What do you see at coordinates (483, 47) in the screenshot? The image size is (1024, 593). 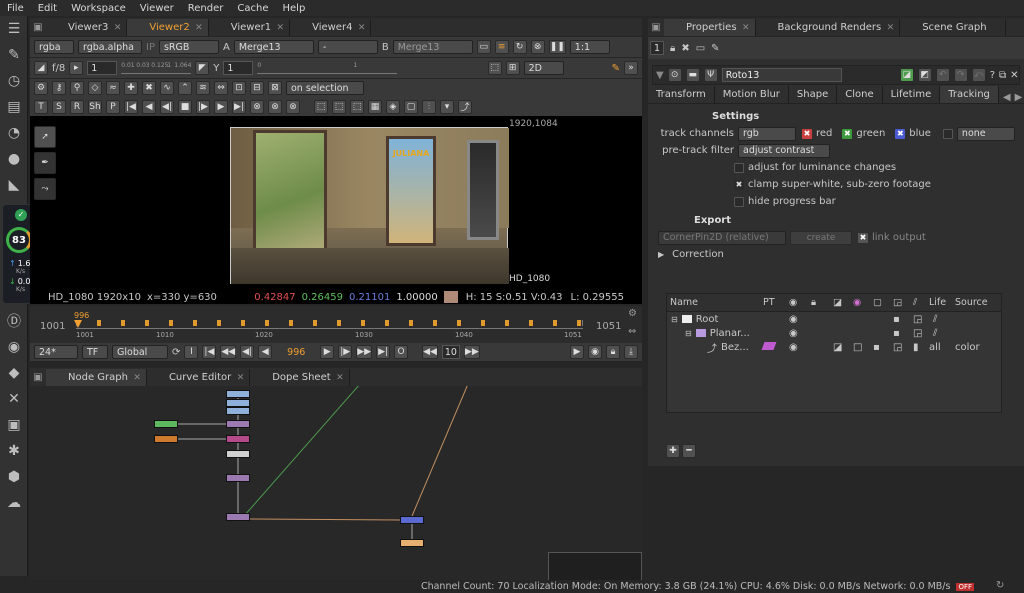 I see `roi-icon: ▭` at bounding box center [483, 47].